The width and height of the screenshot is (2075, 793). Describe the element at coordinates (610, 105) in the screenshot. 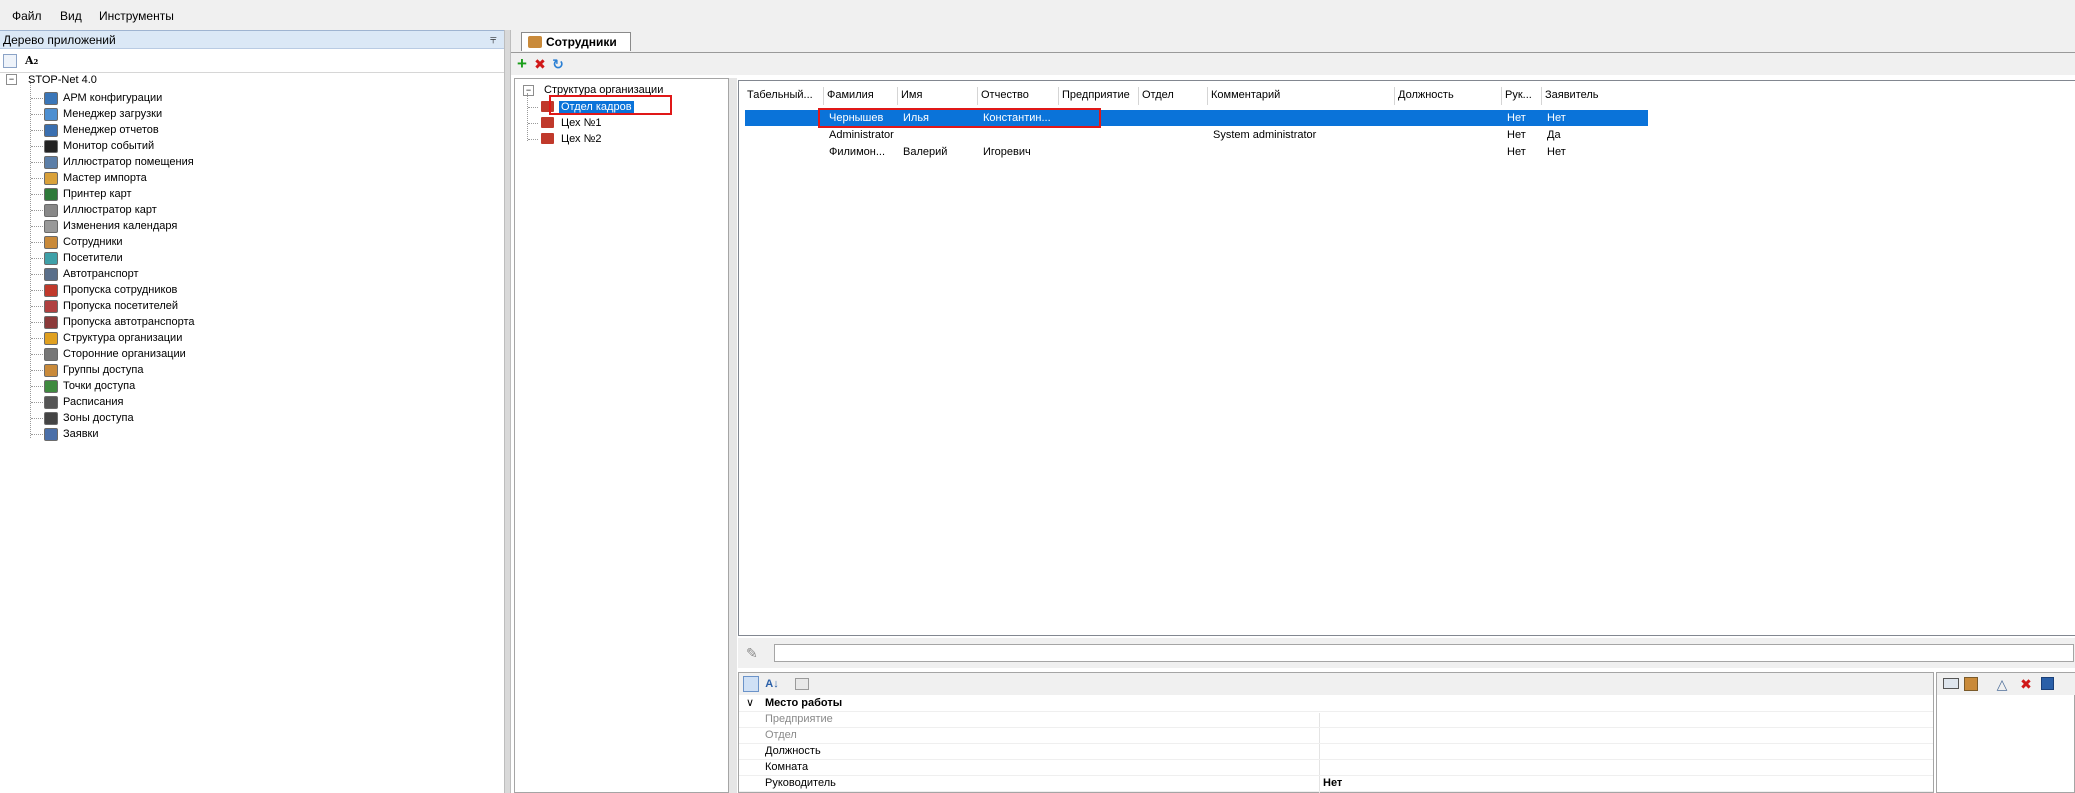

I see `highlight-box` at that location.